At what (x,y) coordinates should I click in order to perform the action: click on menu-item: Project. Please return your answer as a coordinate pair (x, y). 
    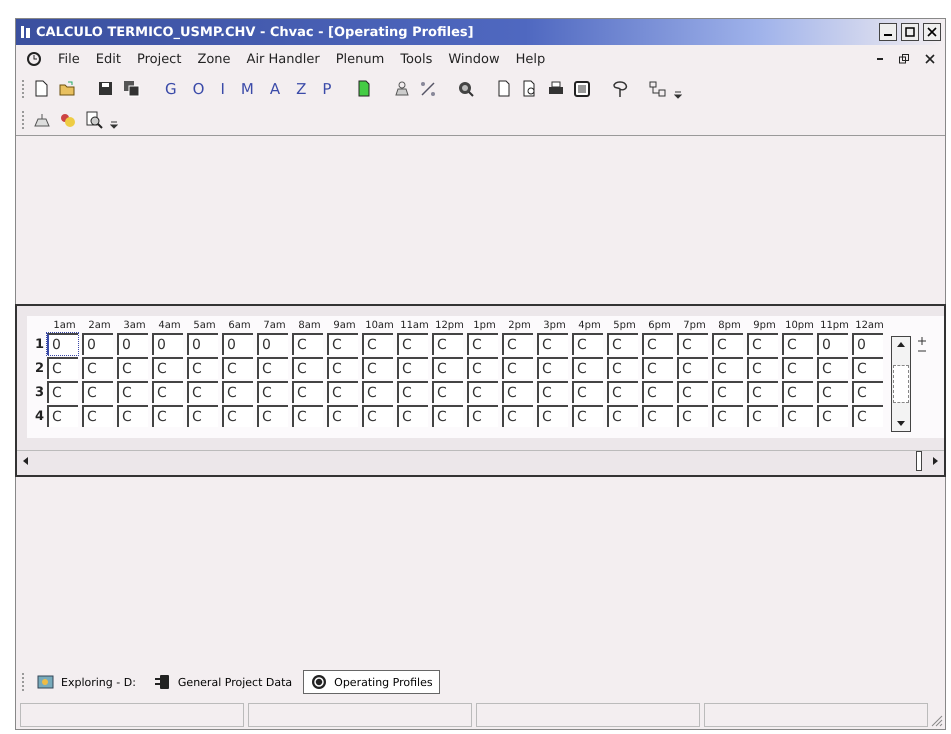
    Looking at the image, I should click on (159, 59).